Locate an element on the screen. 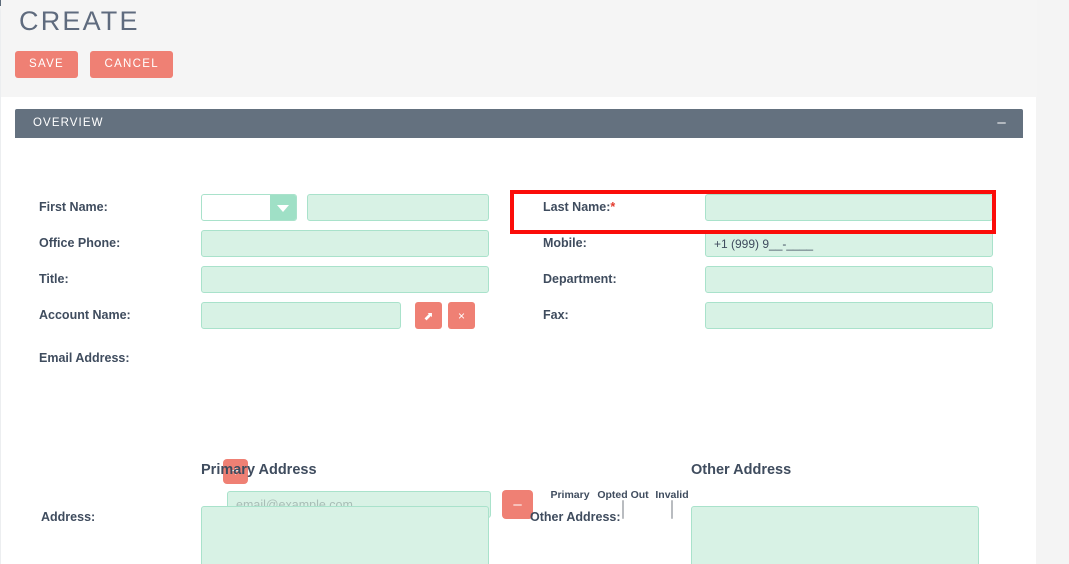 The image size is (1069, 564). email-address-label: Email Address: is located at coordinates (84, 358).